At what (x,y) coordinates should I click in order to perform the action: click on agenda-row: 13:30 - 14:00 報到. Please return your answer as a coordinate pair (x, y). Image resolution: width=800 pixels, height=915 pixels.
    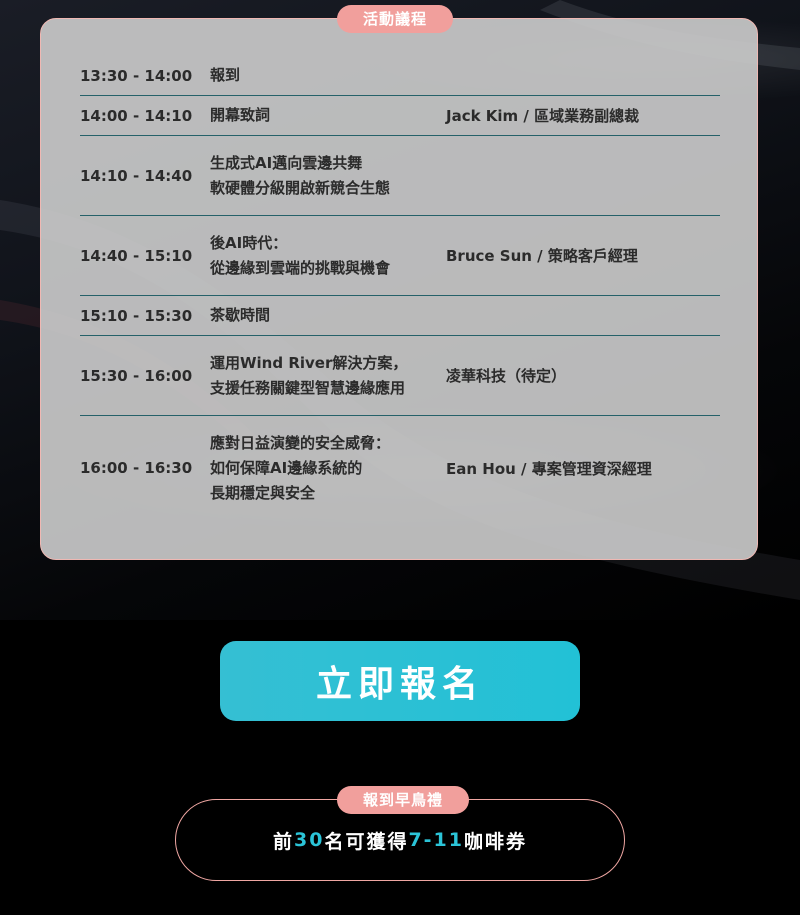
    Looking at the image, I should click on (400, 76).